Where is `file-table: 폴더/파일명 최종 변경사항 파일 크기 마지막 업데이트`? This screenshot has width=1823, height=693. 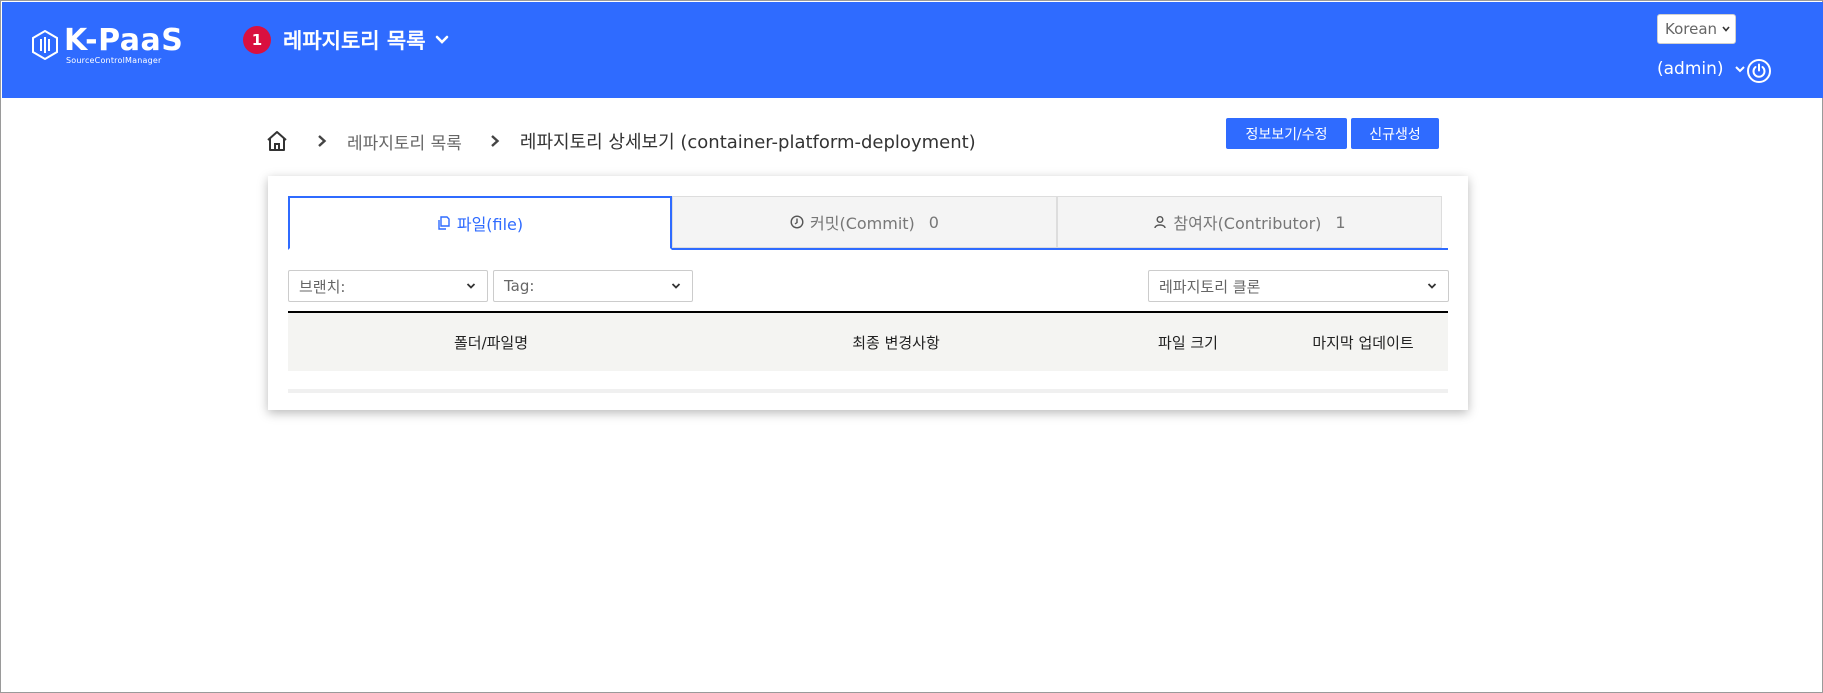 file-table: 폴더/파일명 최종 변경사항 파일 크기 마지막 업데이트 is located at coordinates (868, 352).